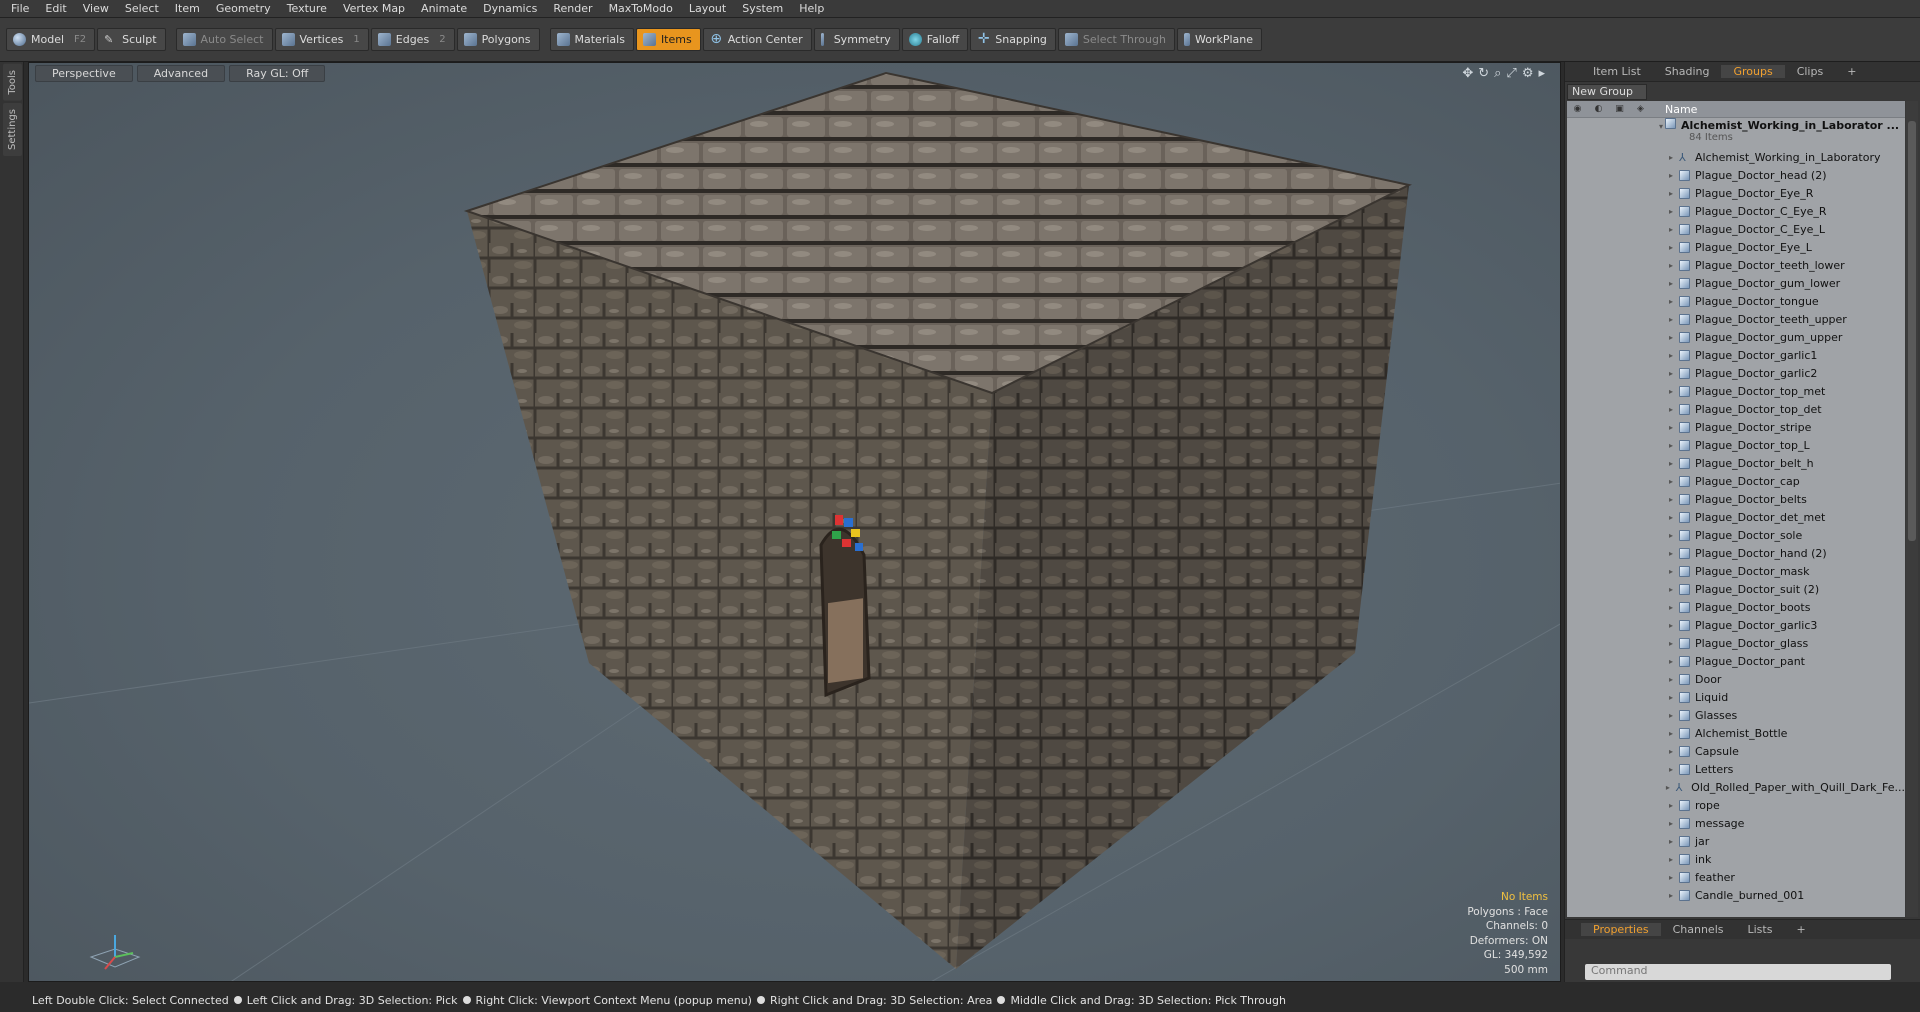 Image resolution: width=1920 pixels, height=1012 pixels. I want to click on add-bottom-tab-button: +, so click(1800, 929).